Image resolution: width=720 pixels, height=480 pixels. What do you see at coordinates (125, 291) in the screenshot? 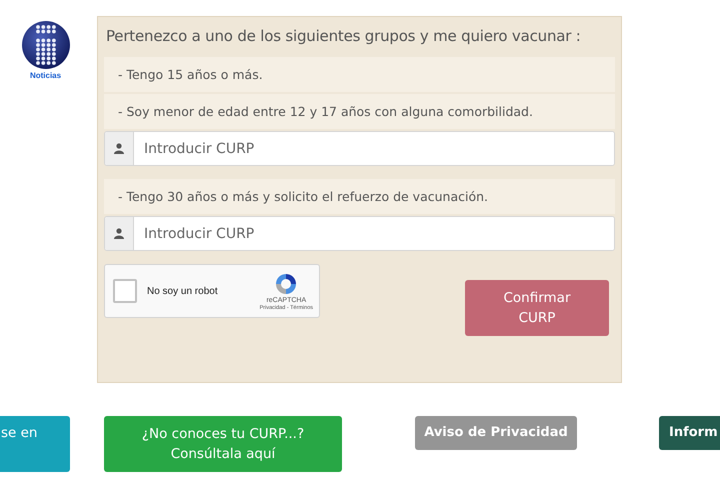
I see `captcha-checkbox` at bounding box center [125, 291].